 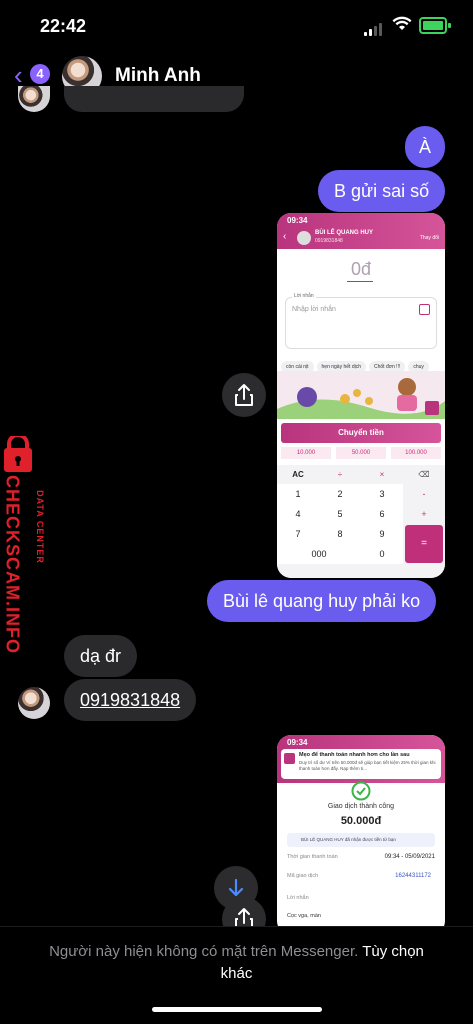 What do you see at coordinates (158, 76) in the screenshot?
I see `contact-name: Minh Anh` at bounding box center [158, 76].